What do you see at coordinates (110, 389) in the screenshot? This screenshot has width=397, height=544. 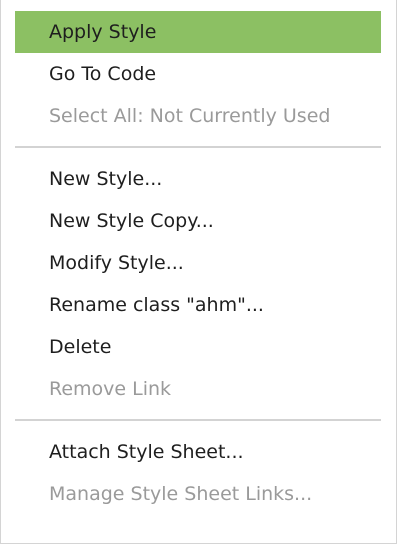 I see `menu-item-remove-link: Remove Link` at bounding box center [110, 389].